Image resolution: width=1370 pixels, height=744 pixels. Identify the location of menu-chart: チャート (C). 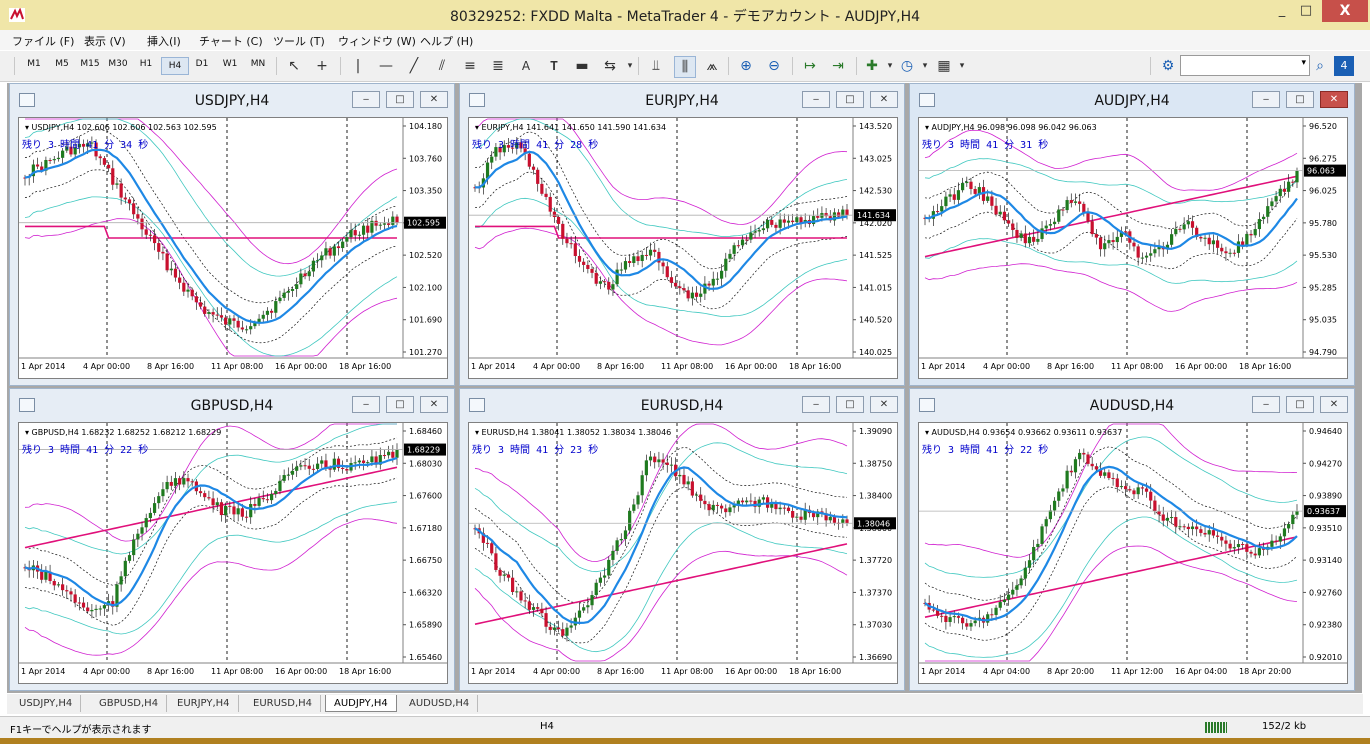
(231, 41).